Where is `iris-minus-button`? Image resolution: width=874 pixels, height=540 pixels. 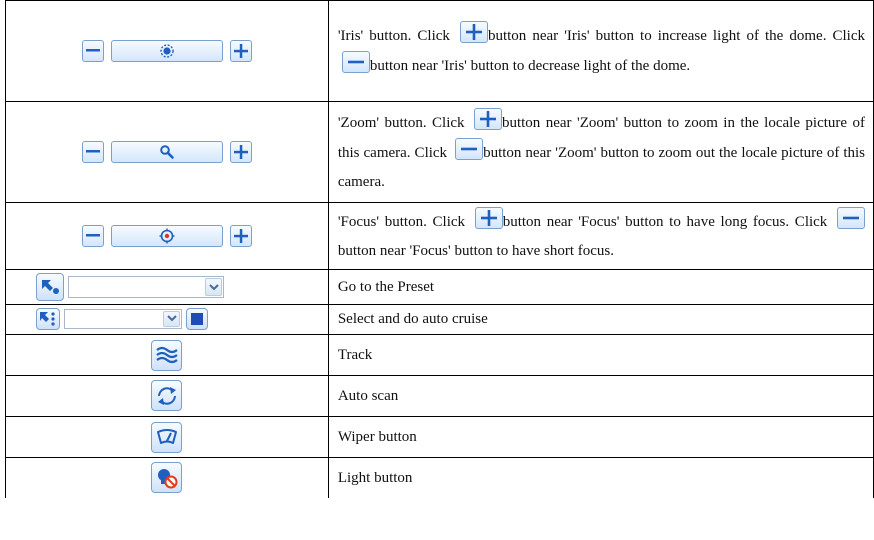 iris-minus-button is located at coordinates (92, 51).